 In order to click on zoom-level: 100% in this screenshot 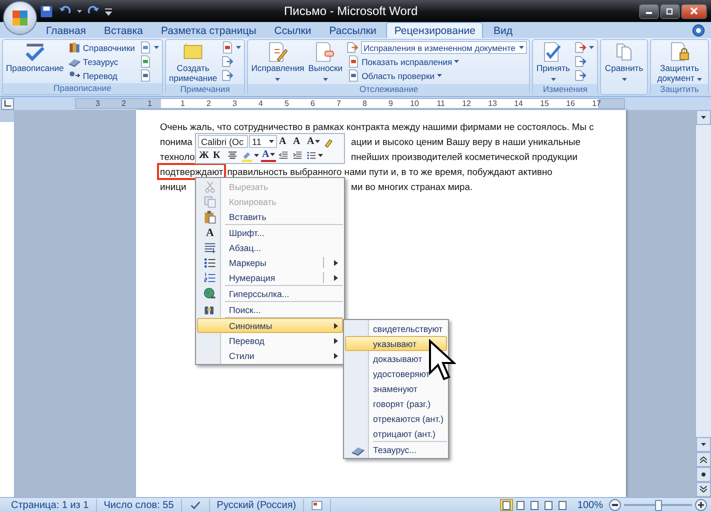, I will do `click(590, 505)`.